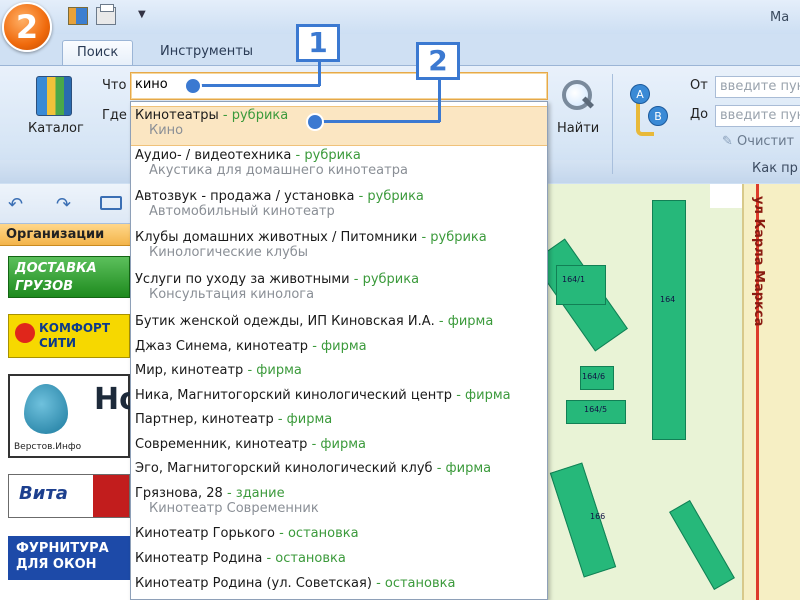  Describe the element at coordinates (699, 114) in the screenshot. I see `to-label: До` at that location.